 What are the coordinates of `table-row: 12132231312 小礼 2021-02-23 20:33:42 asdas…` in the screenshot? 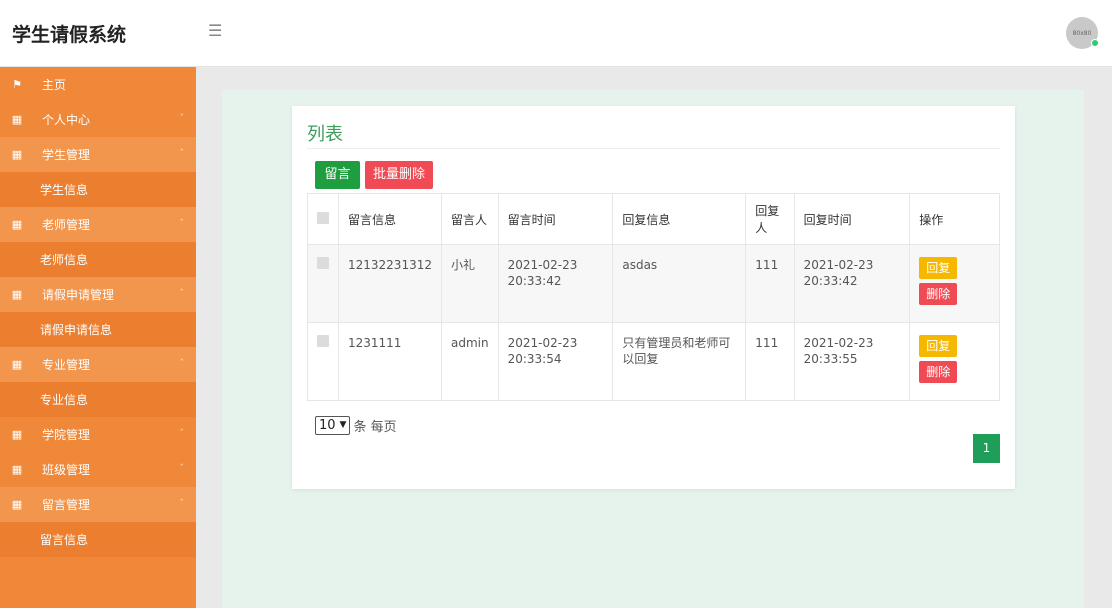 It's located at (653, 283).